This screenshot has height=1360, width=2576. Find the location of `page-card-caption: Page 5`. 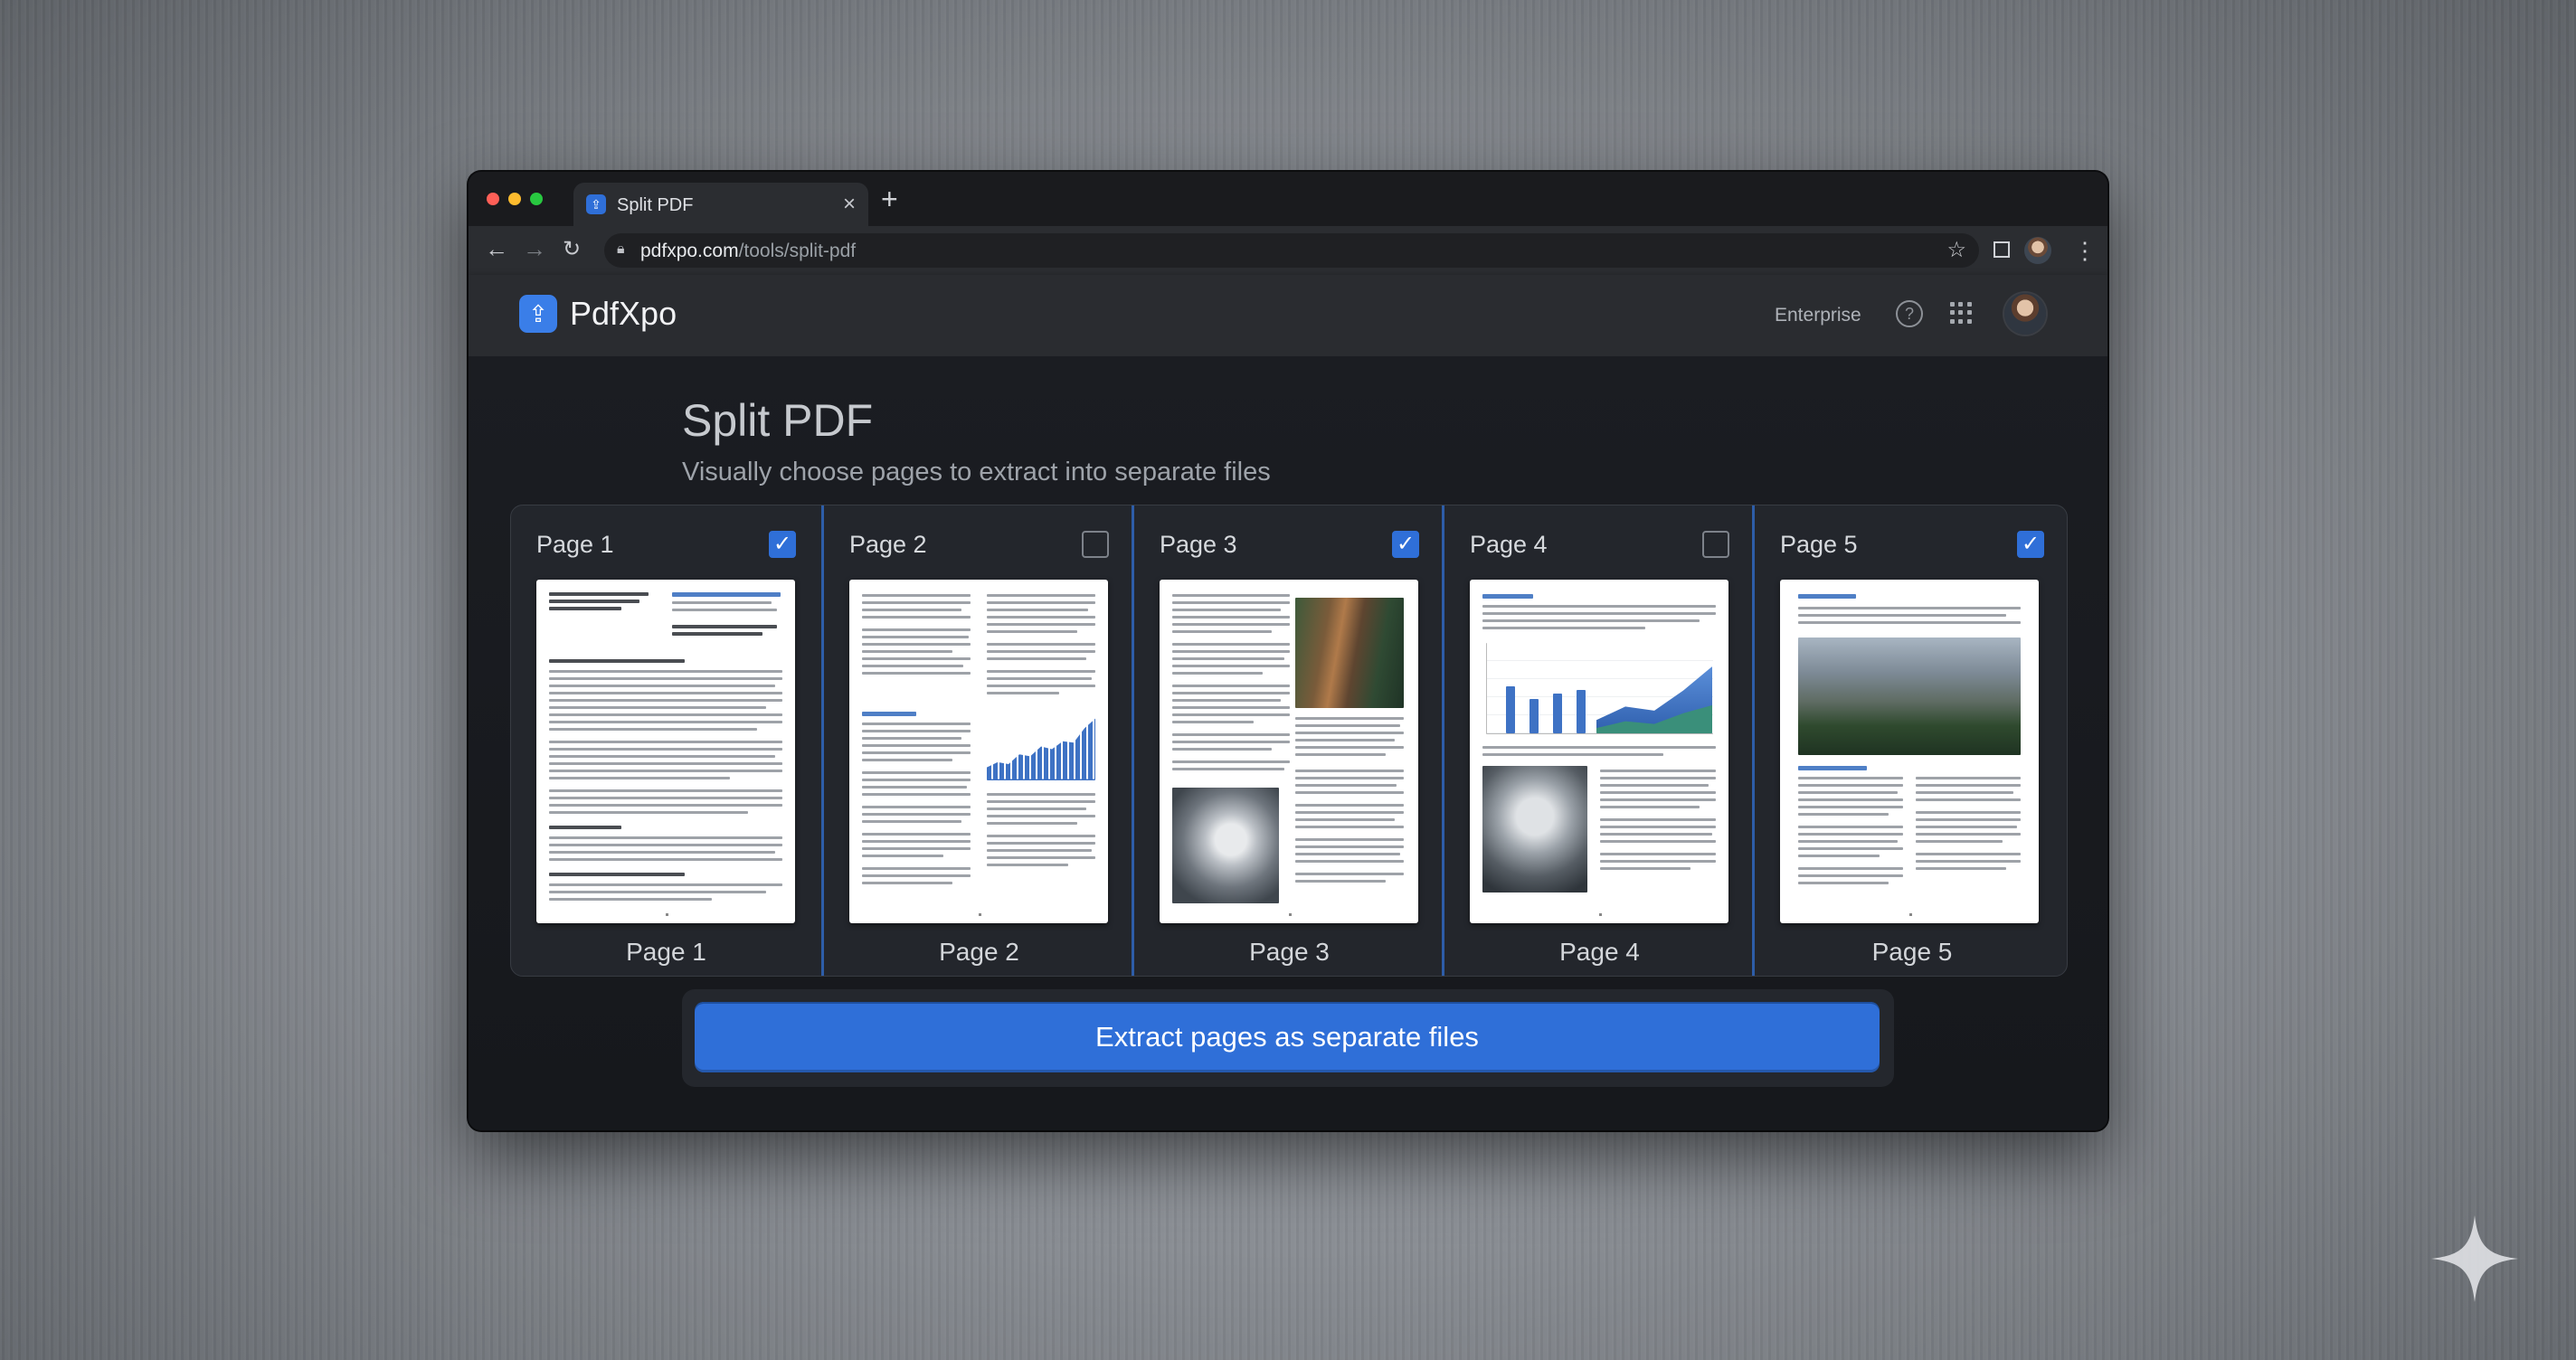

page-card-caption: Page 5 is located at coordinates (1912, 952).